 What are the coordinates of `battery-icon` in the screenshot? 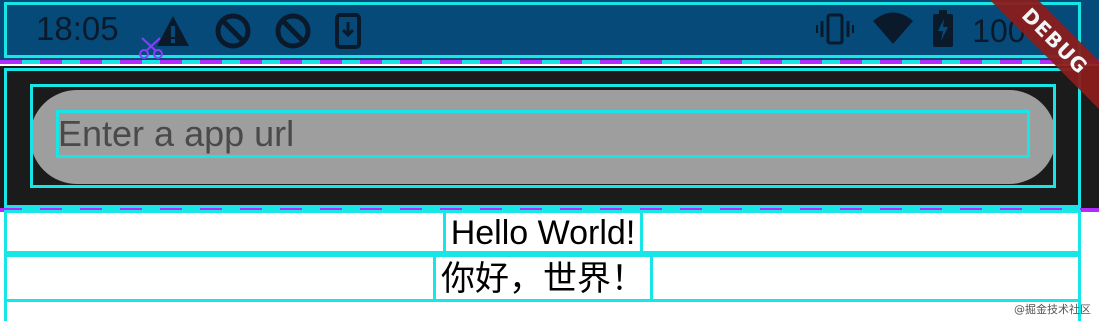 It's located at (943, 31).